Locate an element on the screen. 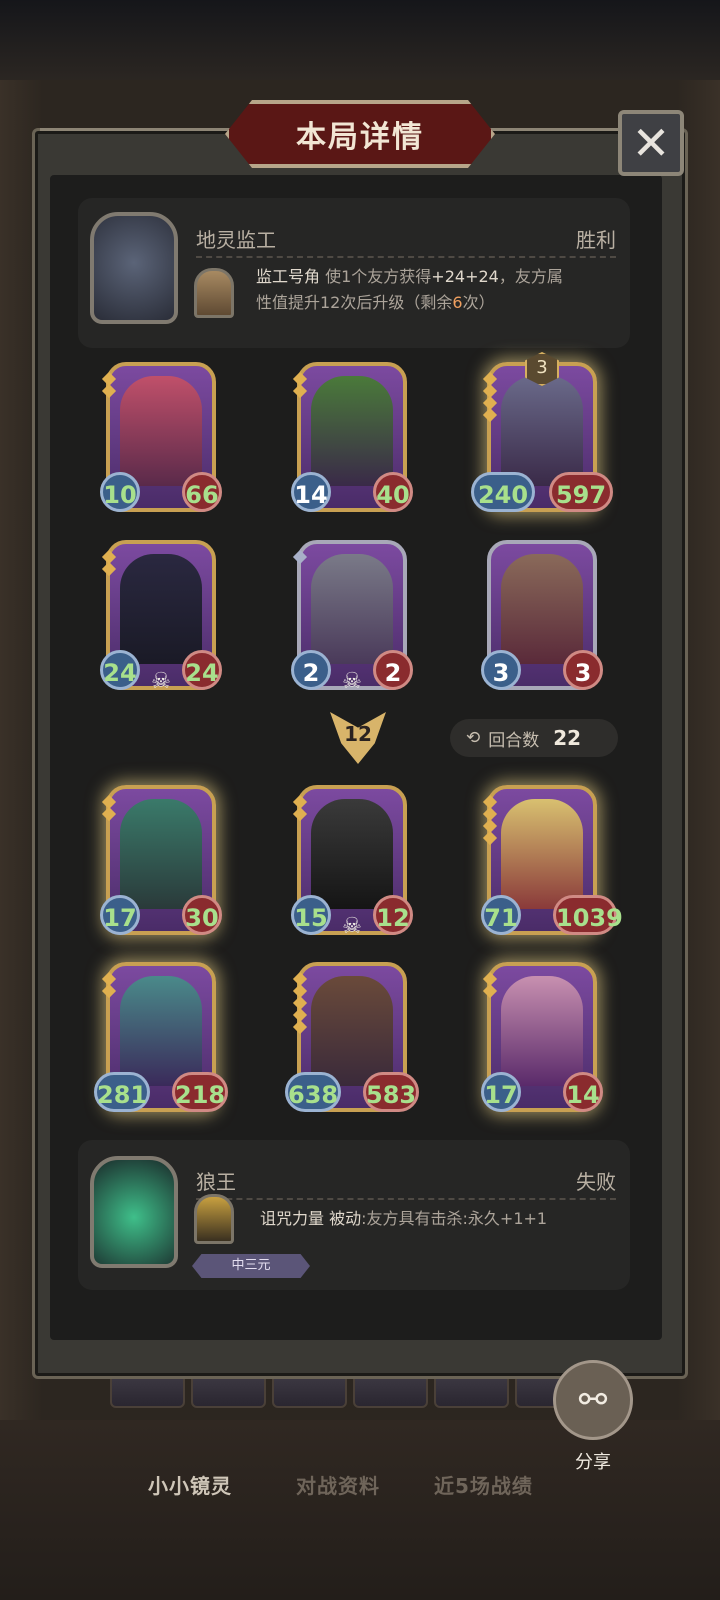 This screenshot has width=720, height=1600. health-value: 12 is located at coordinates (393, 915).